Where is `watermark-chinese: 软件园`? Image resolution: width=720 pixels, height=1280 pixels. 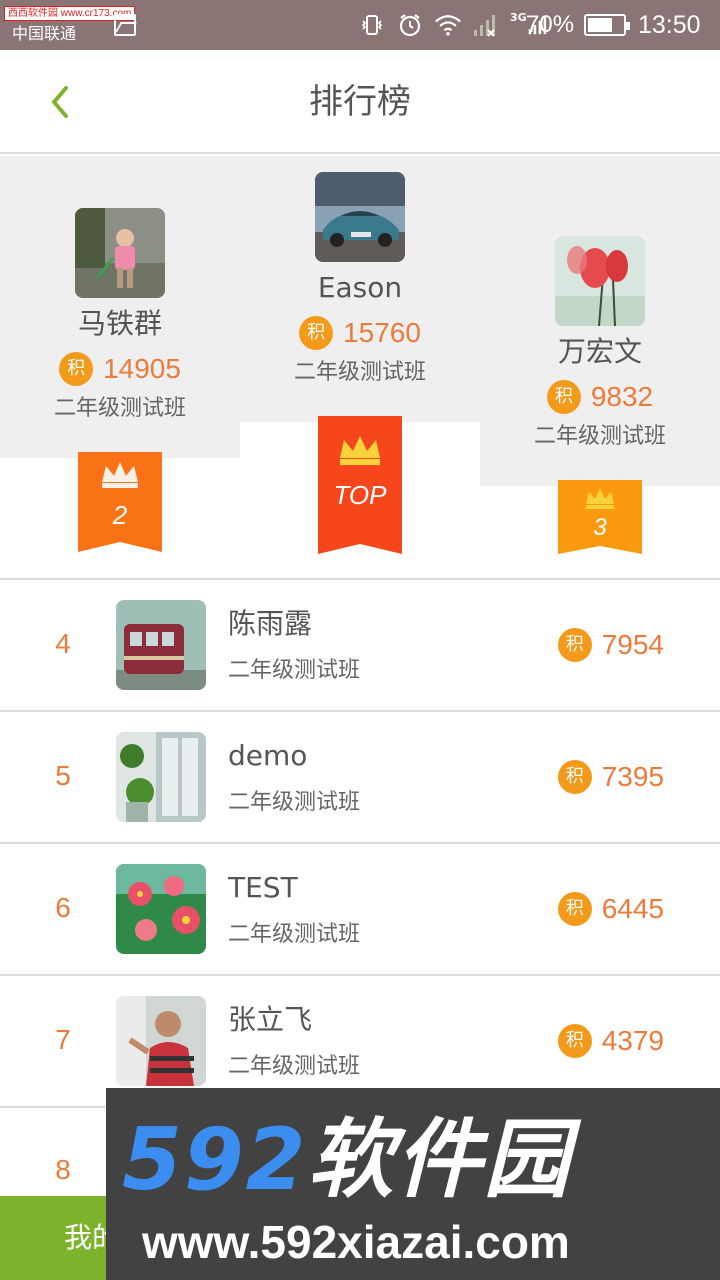 watermark-chinese: 软件园 is located at coordinates (439, 1160).